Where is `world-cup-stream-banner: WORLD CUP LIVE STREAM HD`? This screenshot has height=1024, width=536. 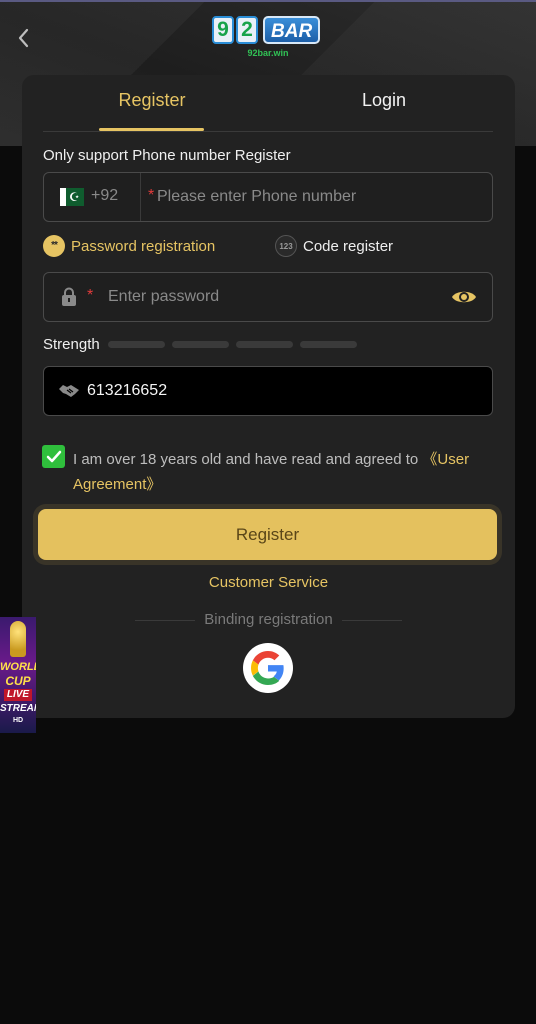
world-cup-stream-banner: WORLD CUP LIVE STREAM HD is located at coordinates (18, 675).